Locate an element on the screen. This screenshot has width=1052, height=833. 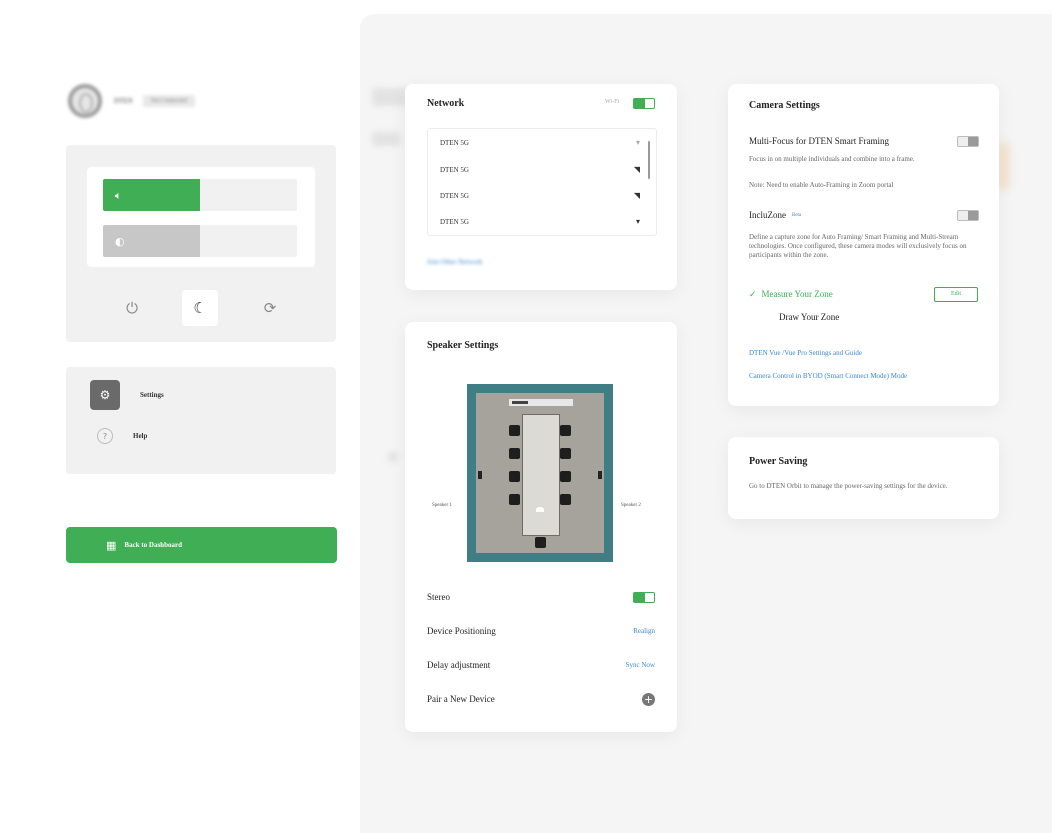
menu-item-settings: ⚙ Settings is located at coordinates (127, 395).